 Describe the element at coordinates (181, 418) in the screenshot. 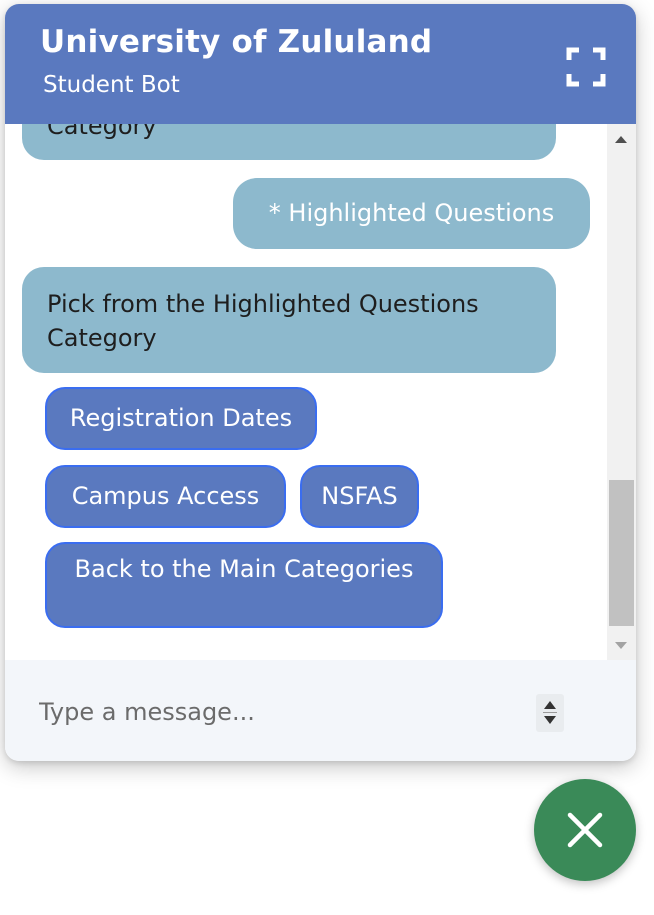

I see `option-registration-dates-button: Registration Dates` at that location.